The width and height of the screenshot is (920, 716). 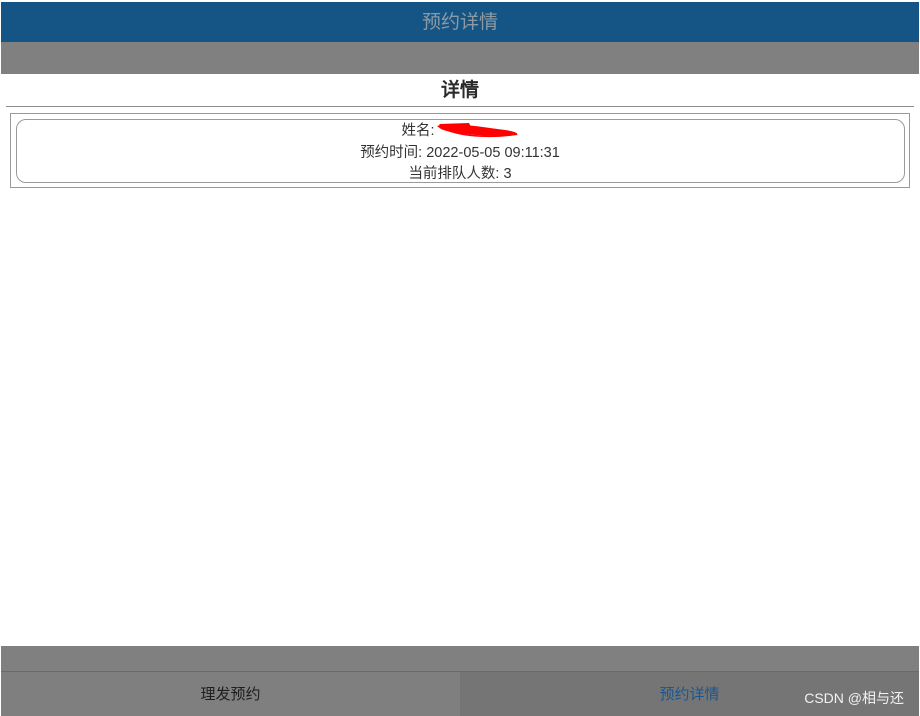 I want to click on header-sub-strip, so click(x=460, y=58).